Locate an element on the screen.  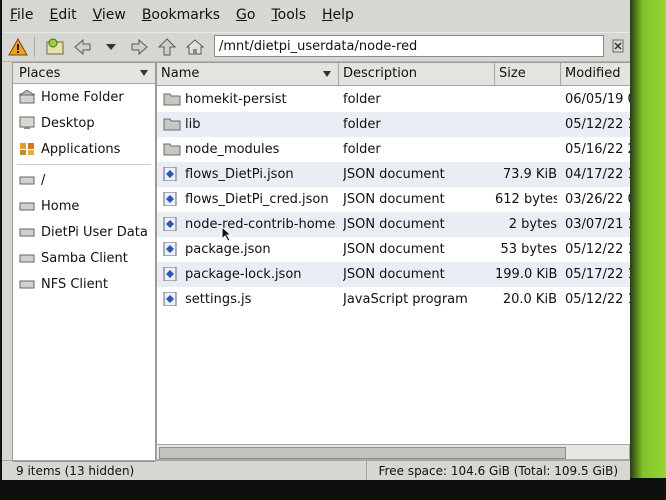
sidebar-divider is located at coordinates (84, 164).